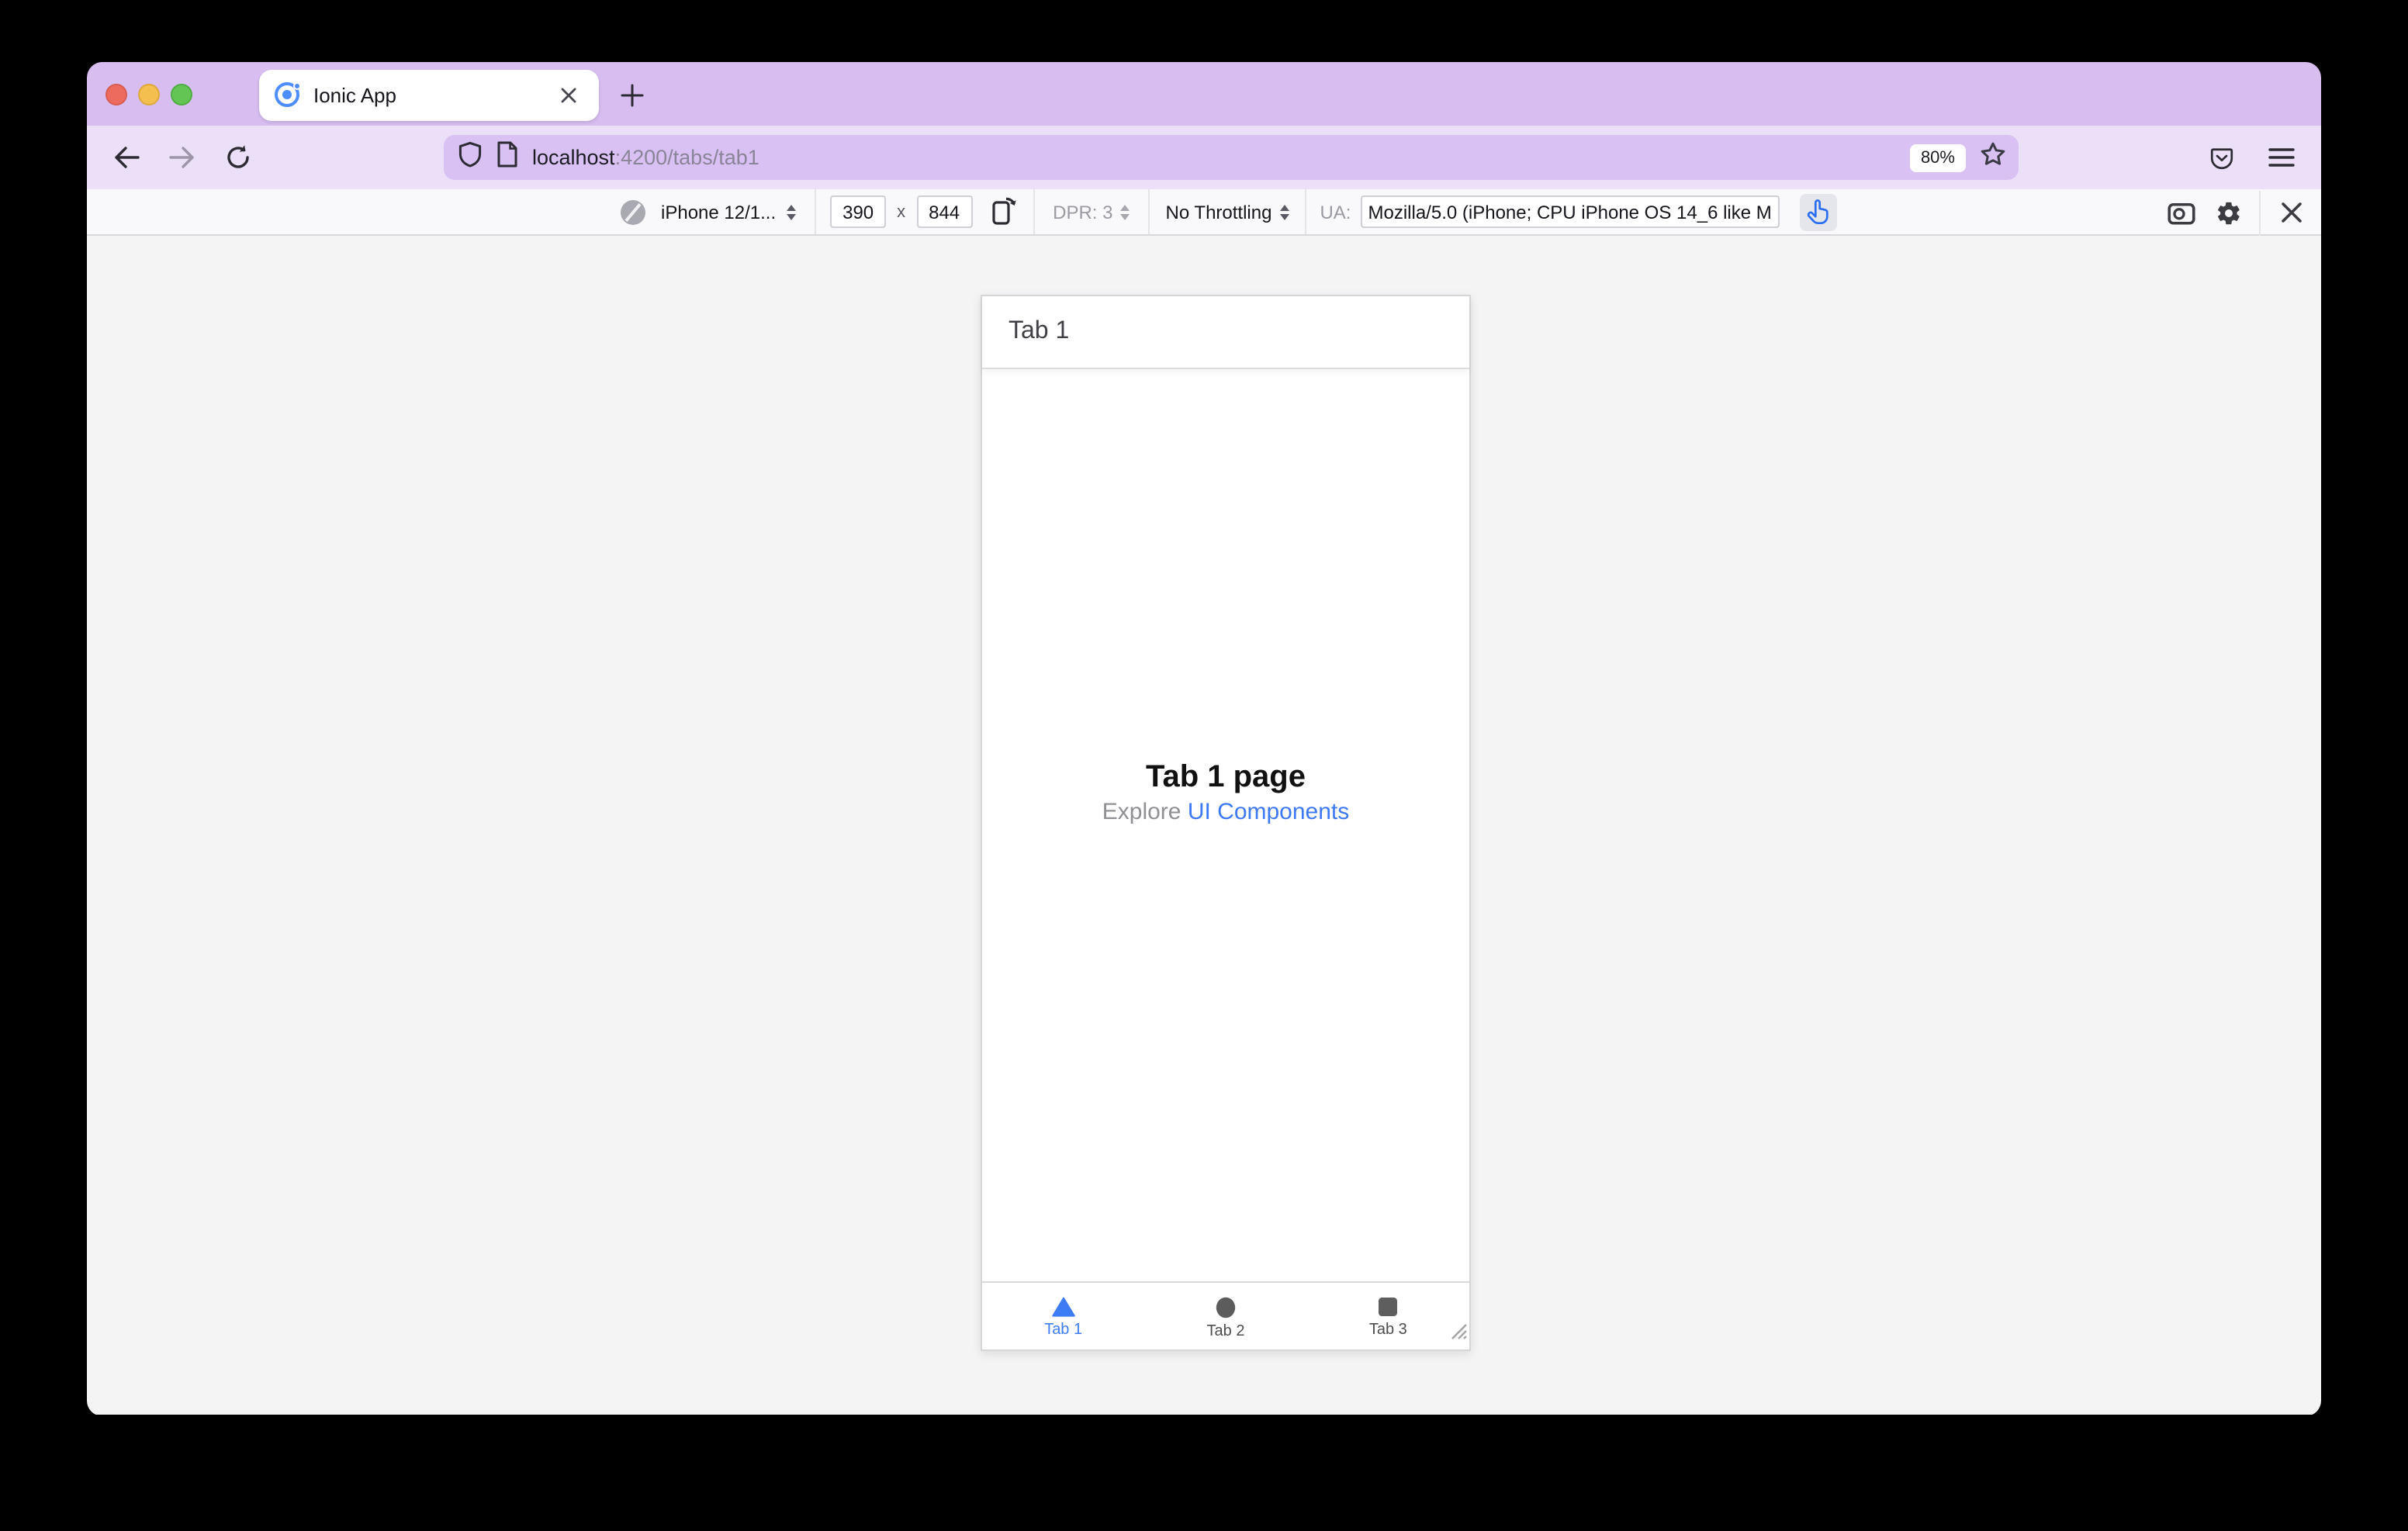 This screenshot has height=1531, width=2408. I want to click on dpr-stepper-icon, so click(1125, 211).